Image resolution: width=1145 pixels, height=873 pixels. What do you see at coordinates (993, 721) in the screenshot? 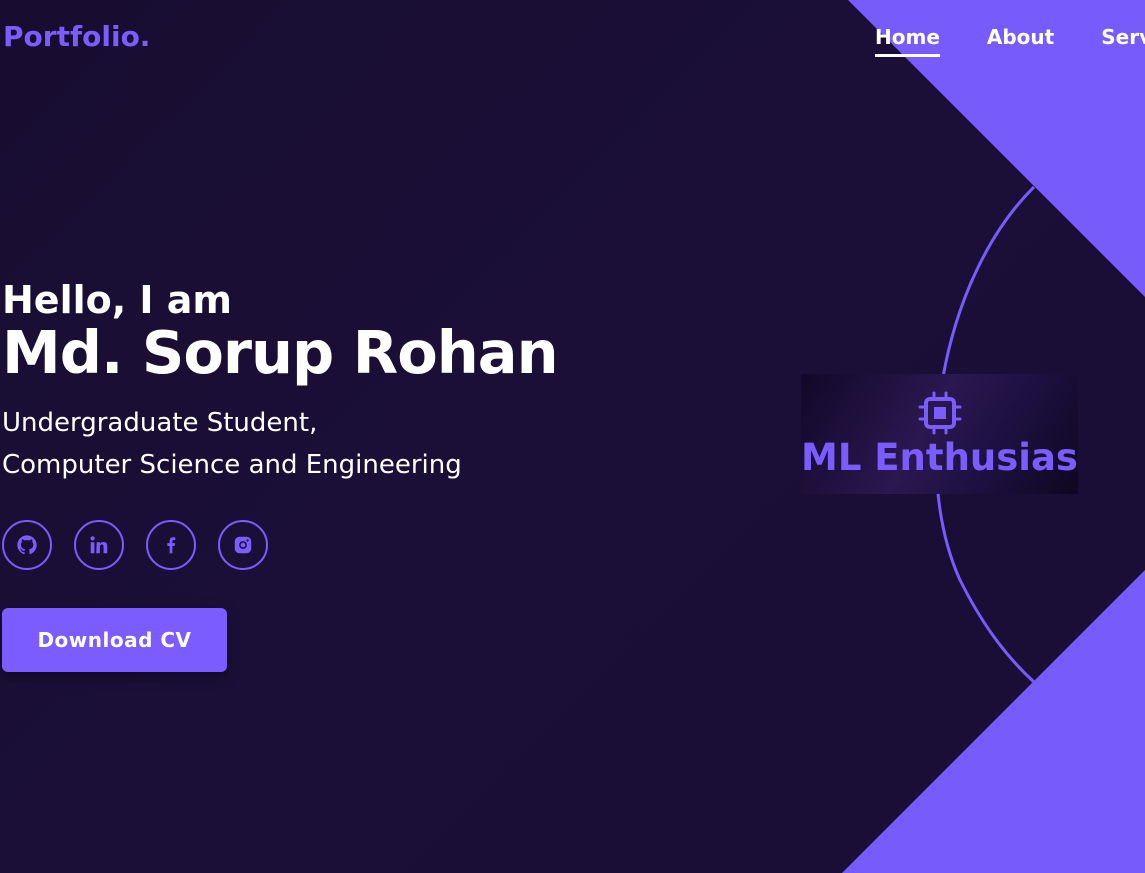
I see `bottom-right-triangle` at bounding box center [993, 721].